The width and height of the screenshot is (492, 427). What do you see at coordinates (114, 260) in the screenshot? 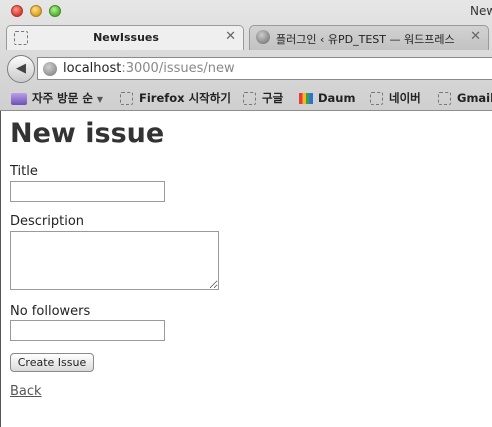
I see `description-field` at bounding box center [114, 260].